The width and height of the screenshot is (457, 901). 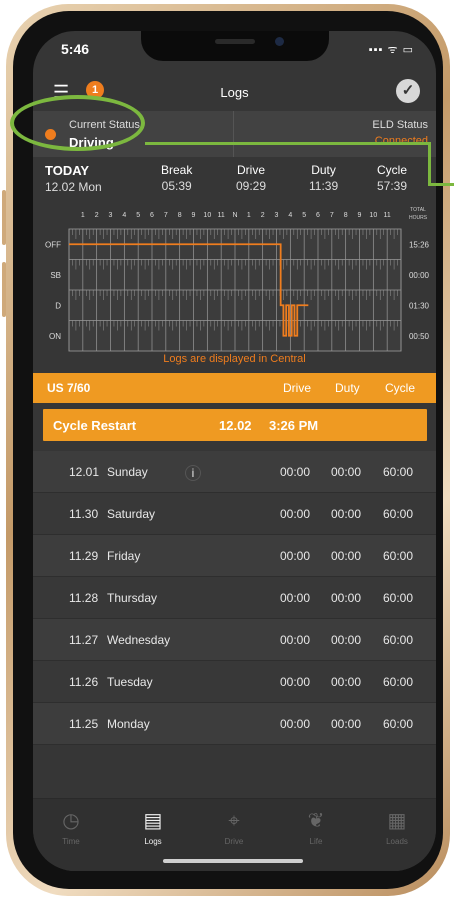 I want to click on chart-hour-label: 7, so click(x=332, y=215).